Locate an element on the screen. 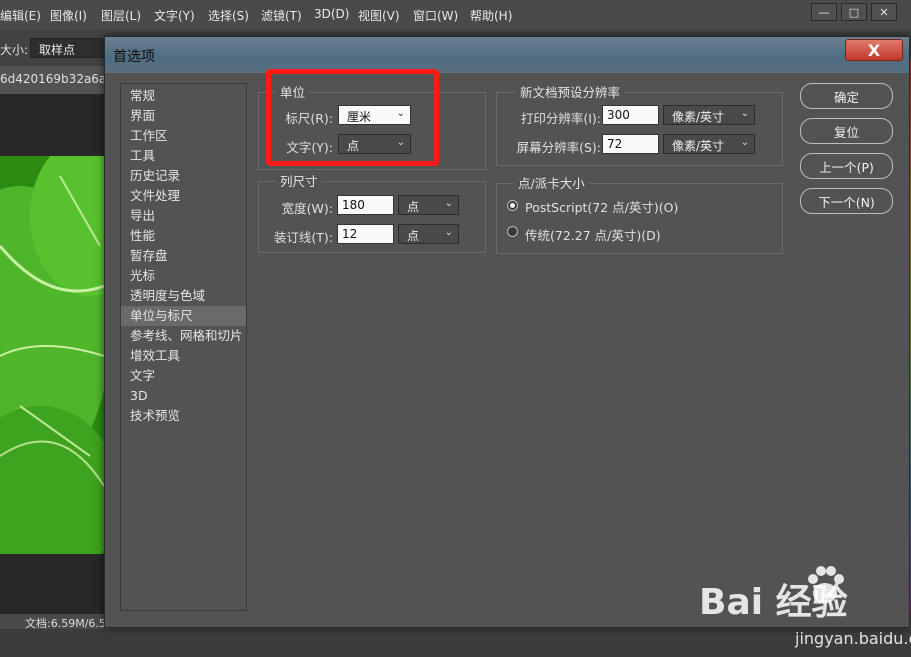  dialog-close-button: X is located at coordinates (874, 50).